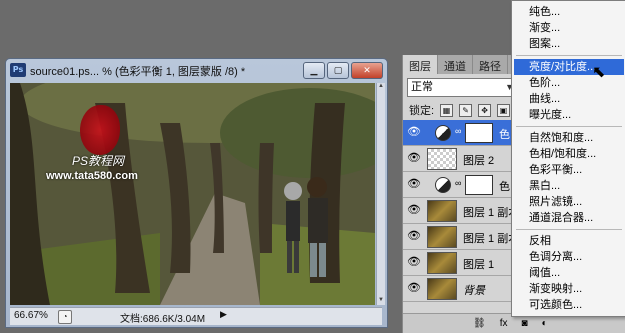 This screenshot has height=333, width=625. Describe the element at coordinates (18, 70) in the screenshot. I see `photoshop-icon: Ps` at that location.